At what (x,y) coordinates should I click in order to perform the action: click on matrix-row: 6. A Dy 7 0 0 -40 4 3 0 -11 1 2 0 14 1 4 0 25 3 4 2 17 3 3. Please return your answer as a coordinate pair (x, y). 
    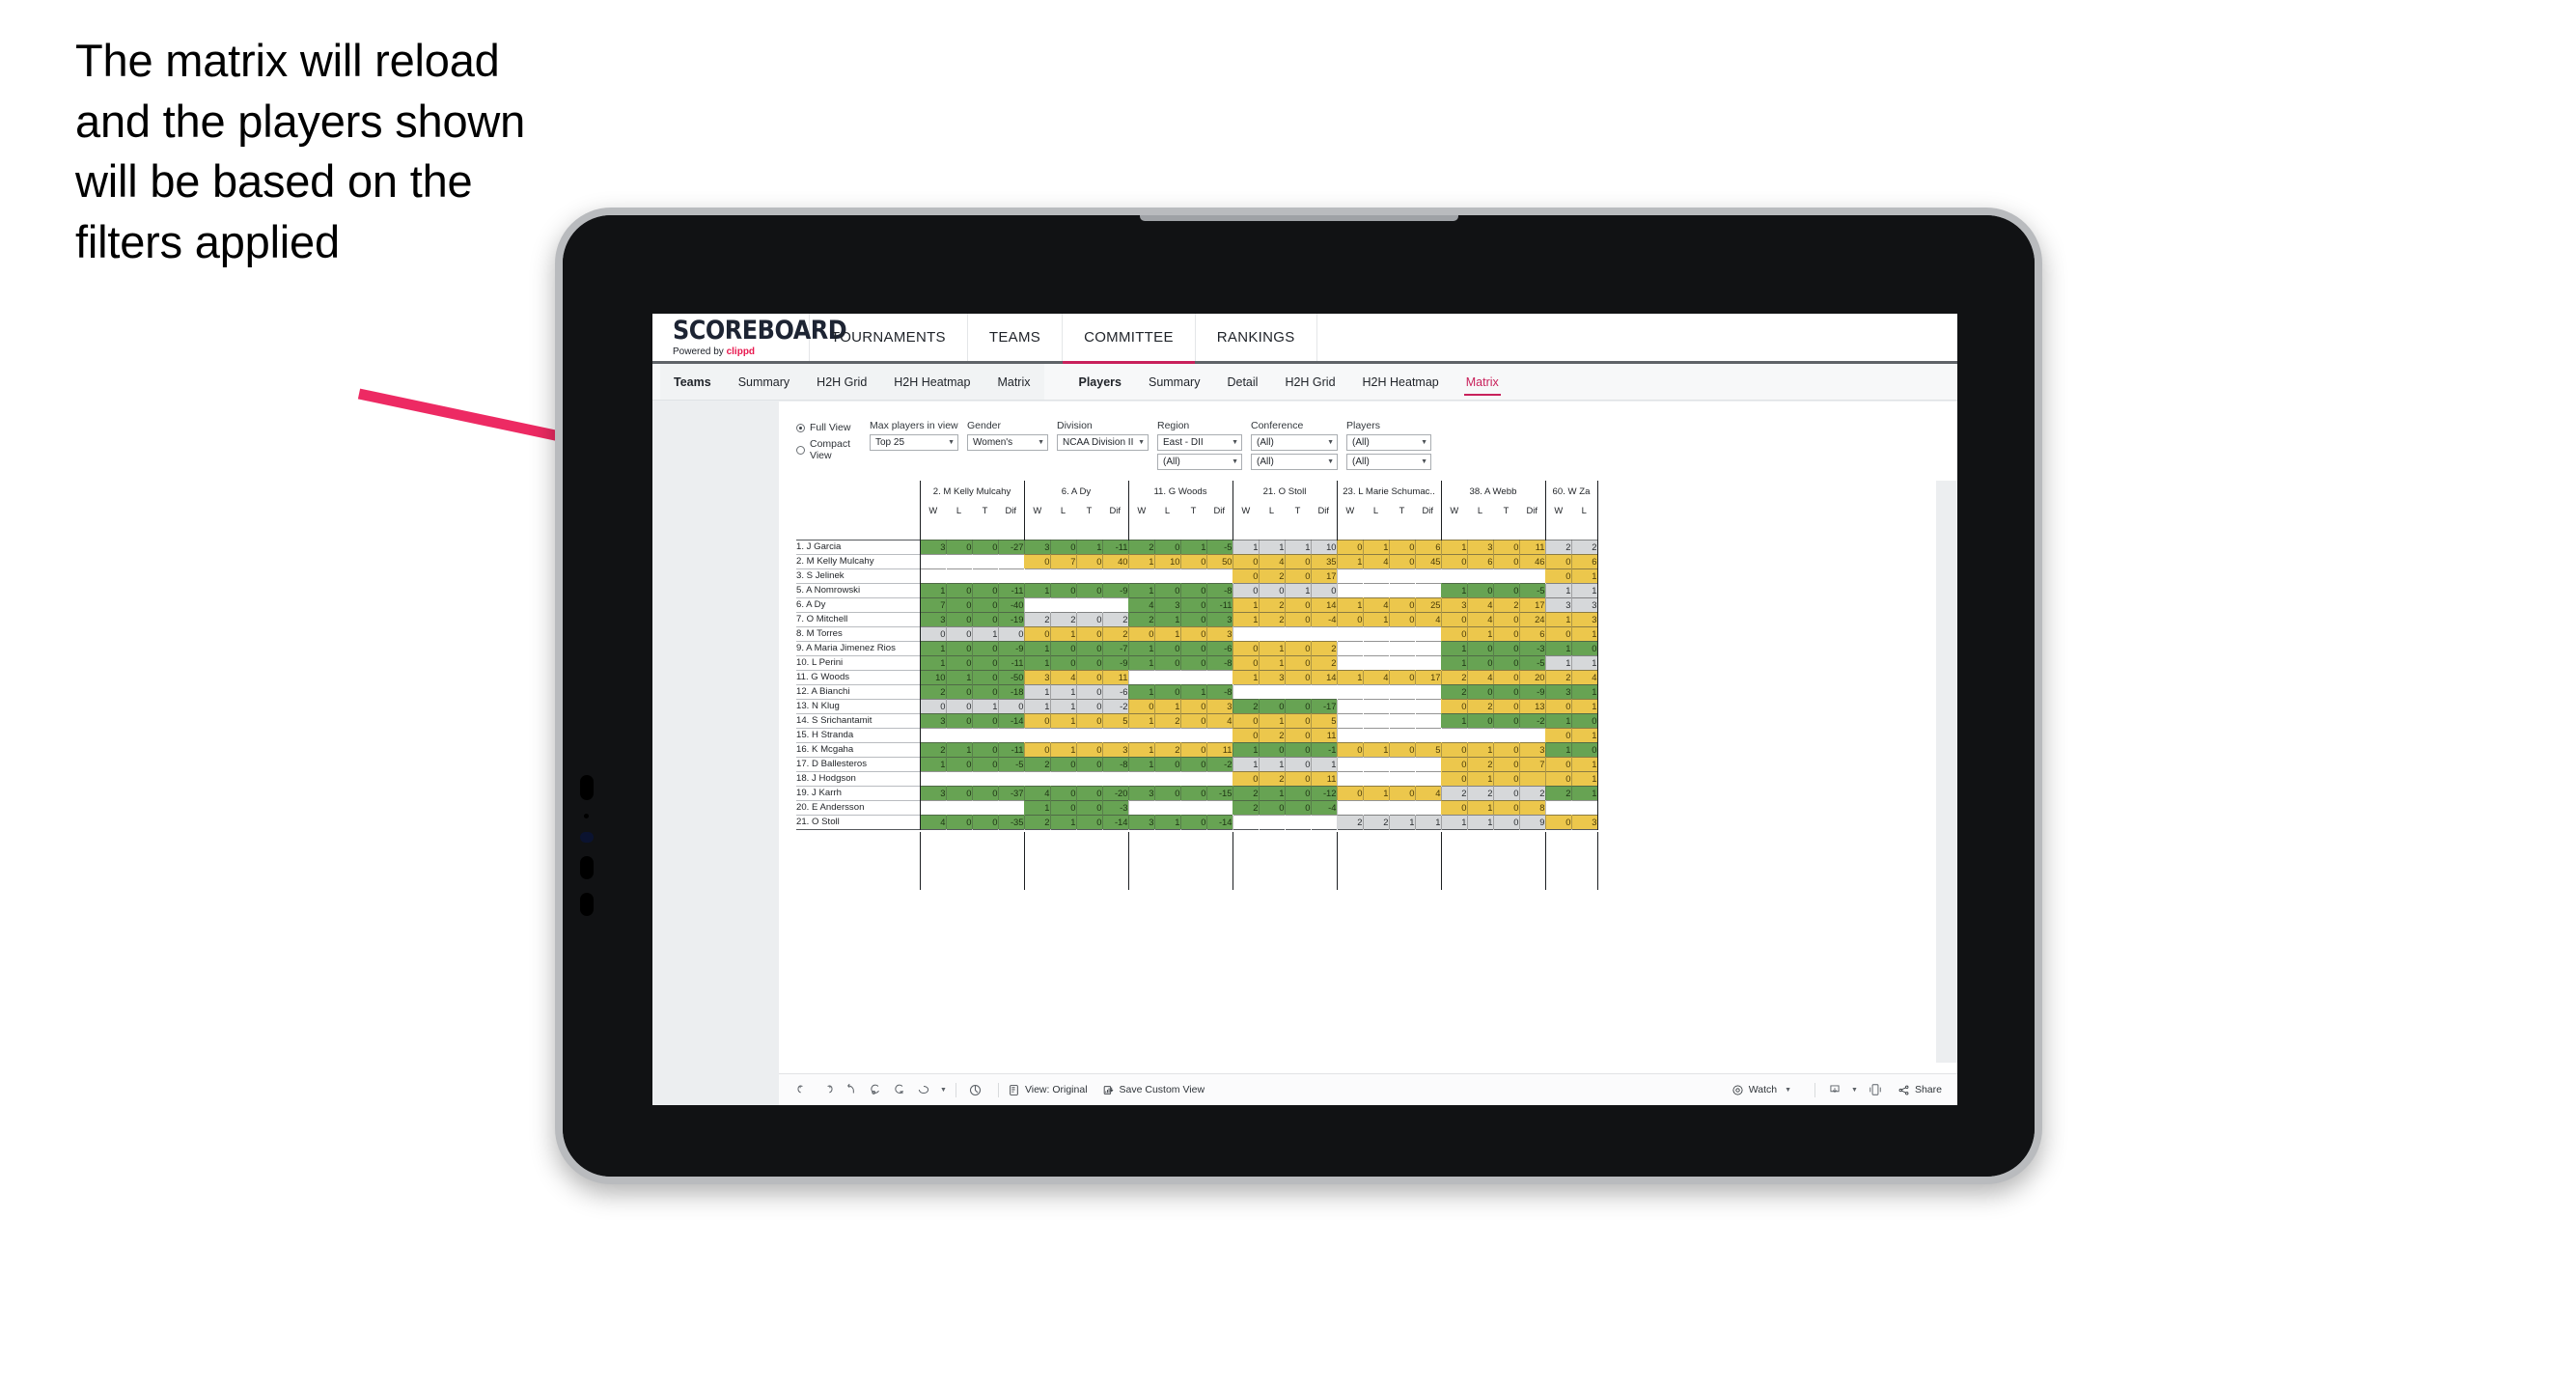
    Looking at the image, I should click on (1197, 604).